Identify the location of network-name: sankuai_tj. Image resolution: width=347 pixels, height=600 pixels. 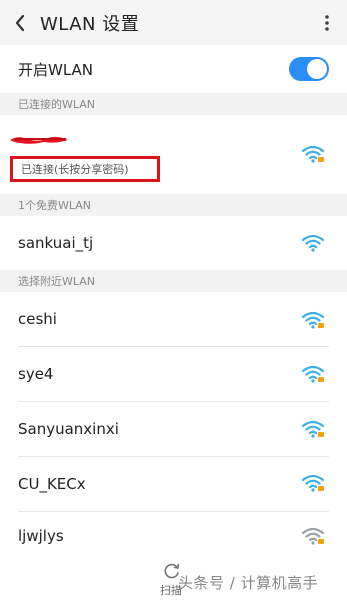
(56, 243).